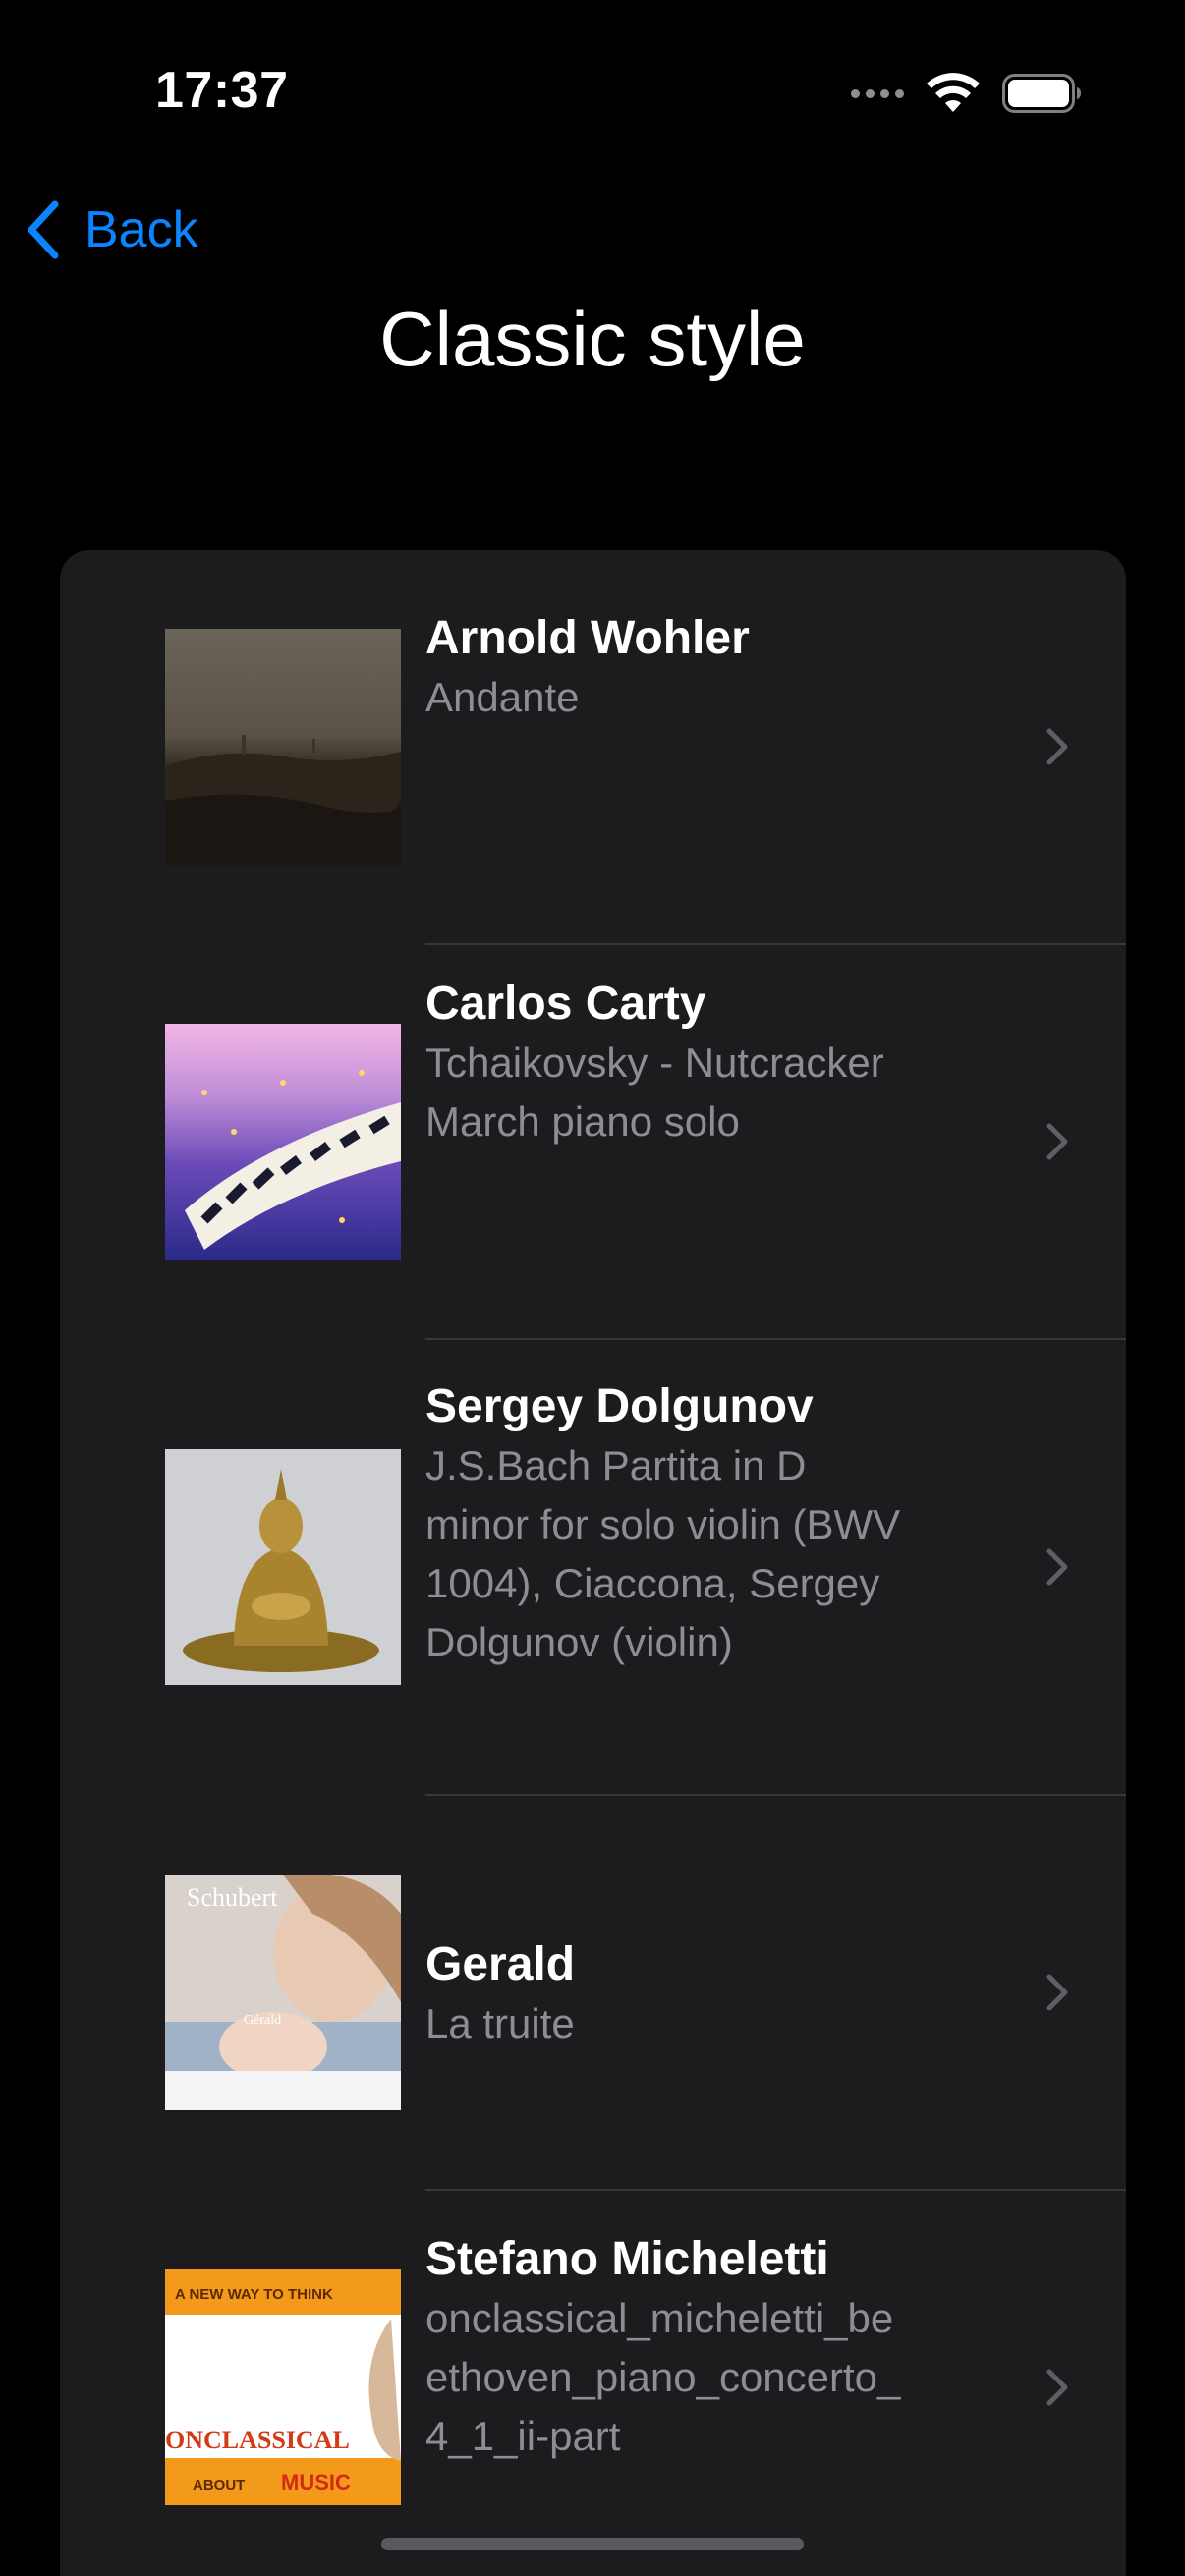  What do you see at coordinates (232, 1897) in the screenshot?
I see `artwork-text: Schubert` at bounding box center [232, 1897].